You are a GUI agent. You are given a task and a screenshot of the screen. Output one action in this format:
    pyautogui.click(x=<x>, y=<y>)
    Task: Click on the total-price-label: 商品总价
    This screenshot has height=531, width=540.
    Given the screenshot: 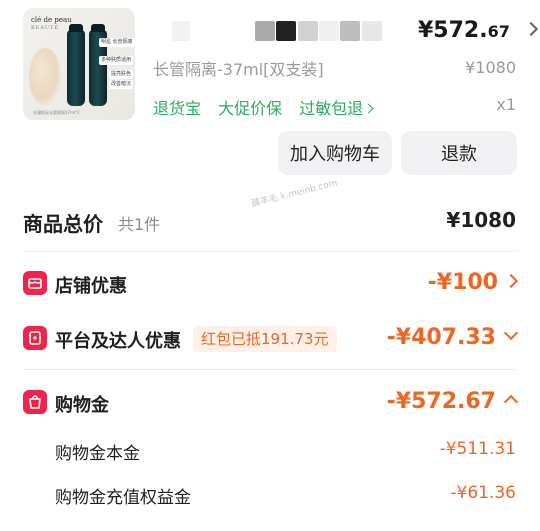 What is the action you would take?
    pyautogui.click(x=63, y=224)
    